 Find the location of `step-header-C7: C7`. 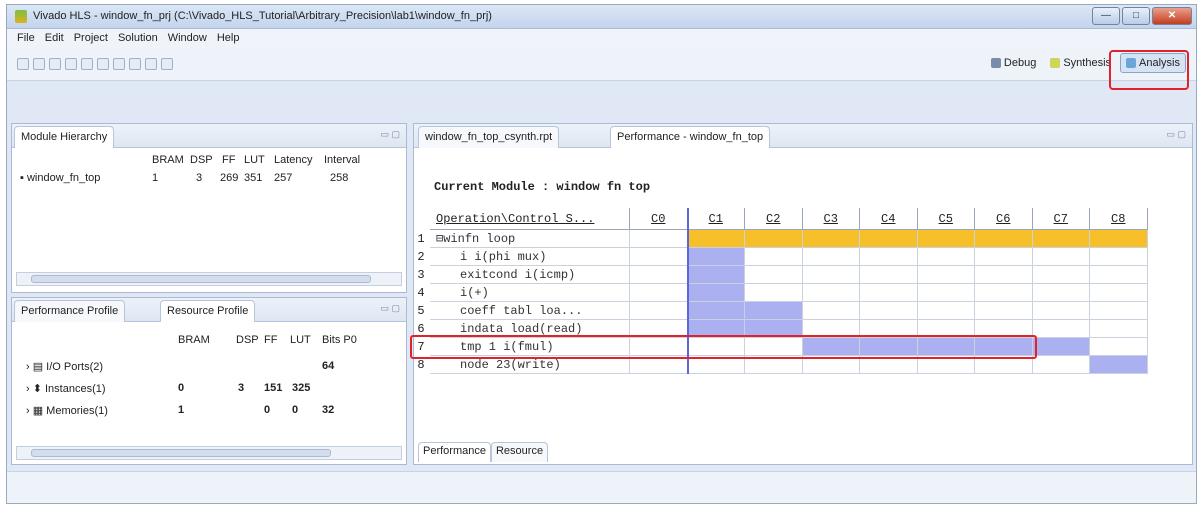

step-header-C7: C7 is located at coordinates (1061, 219).